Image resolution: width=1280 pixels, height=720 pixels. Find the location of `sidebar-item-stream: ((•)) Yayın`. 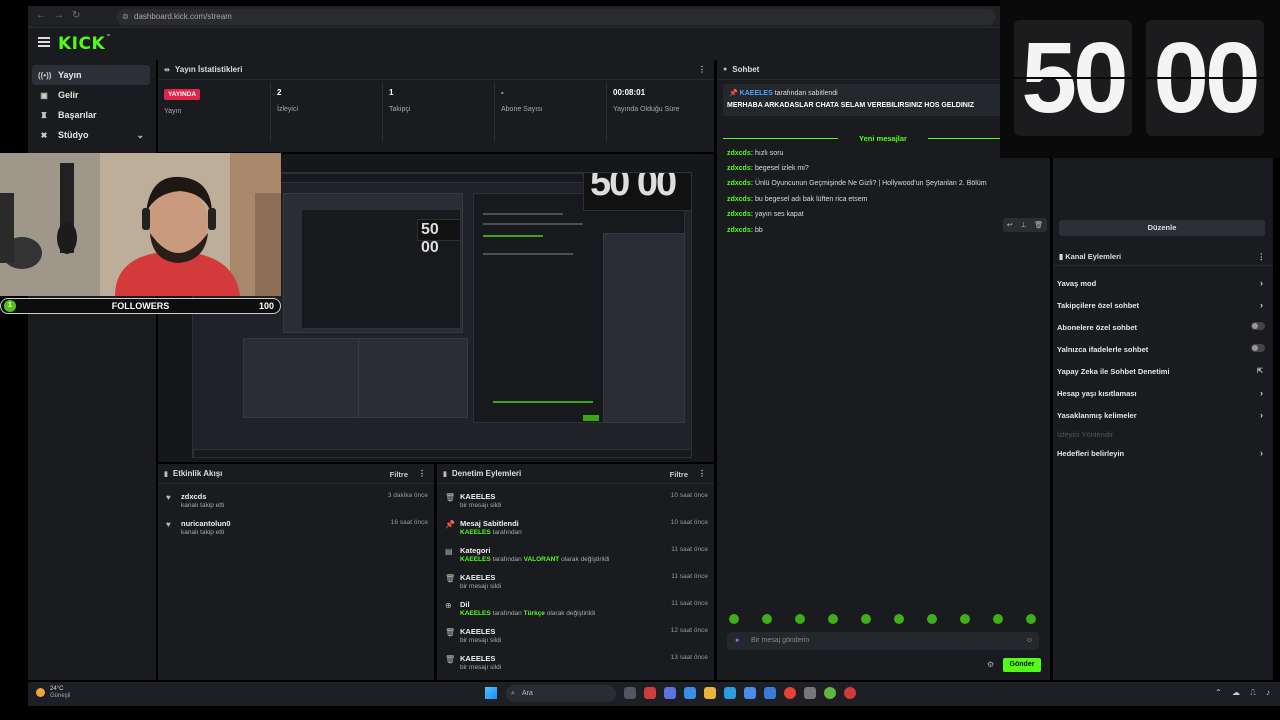

sidebar-item-stream: ((•)) Yayın is located at coordinates (91, 75).